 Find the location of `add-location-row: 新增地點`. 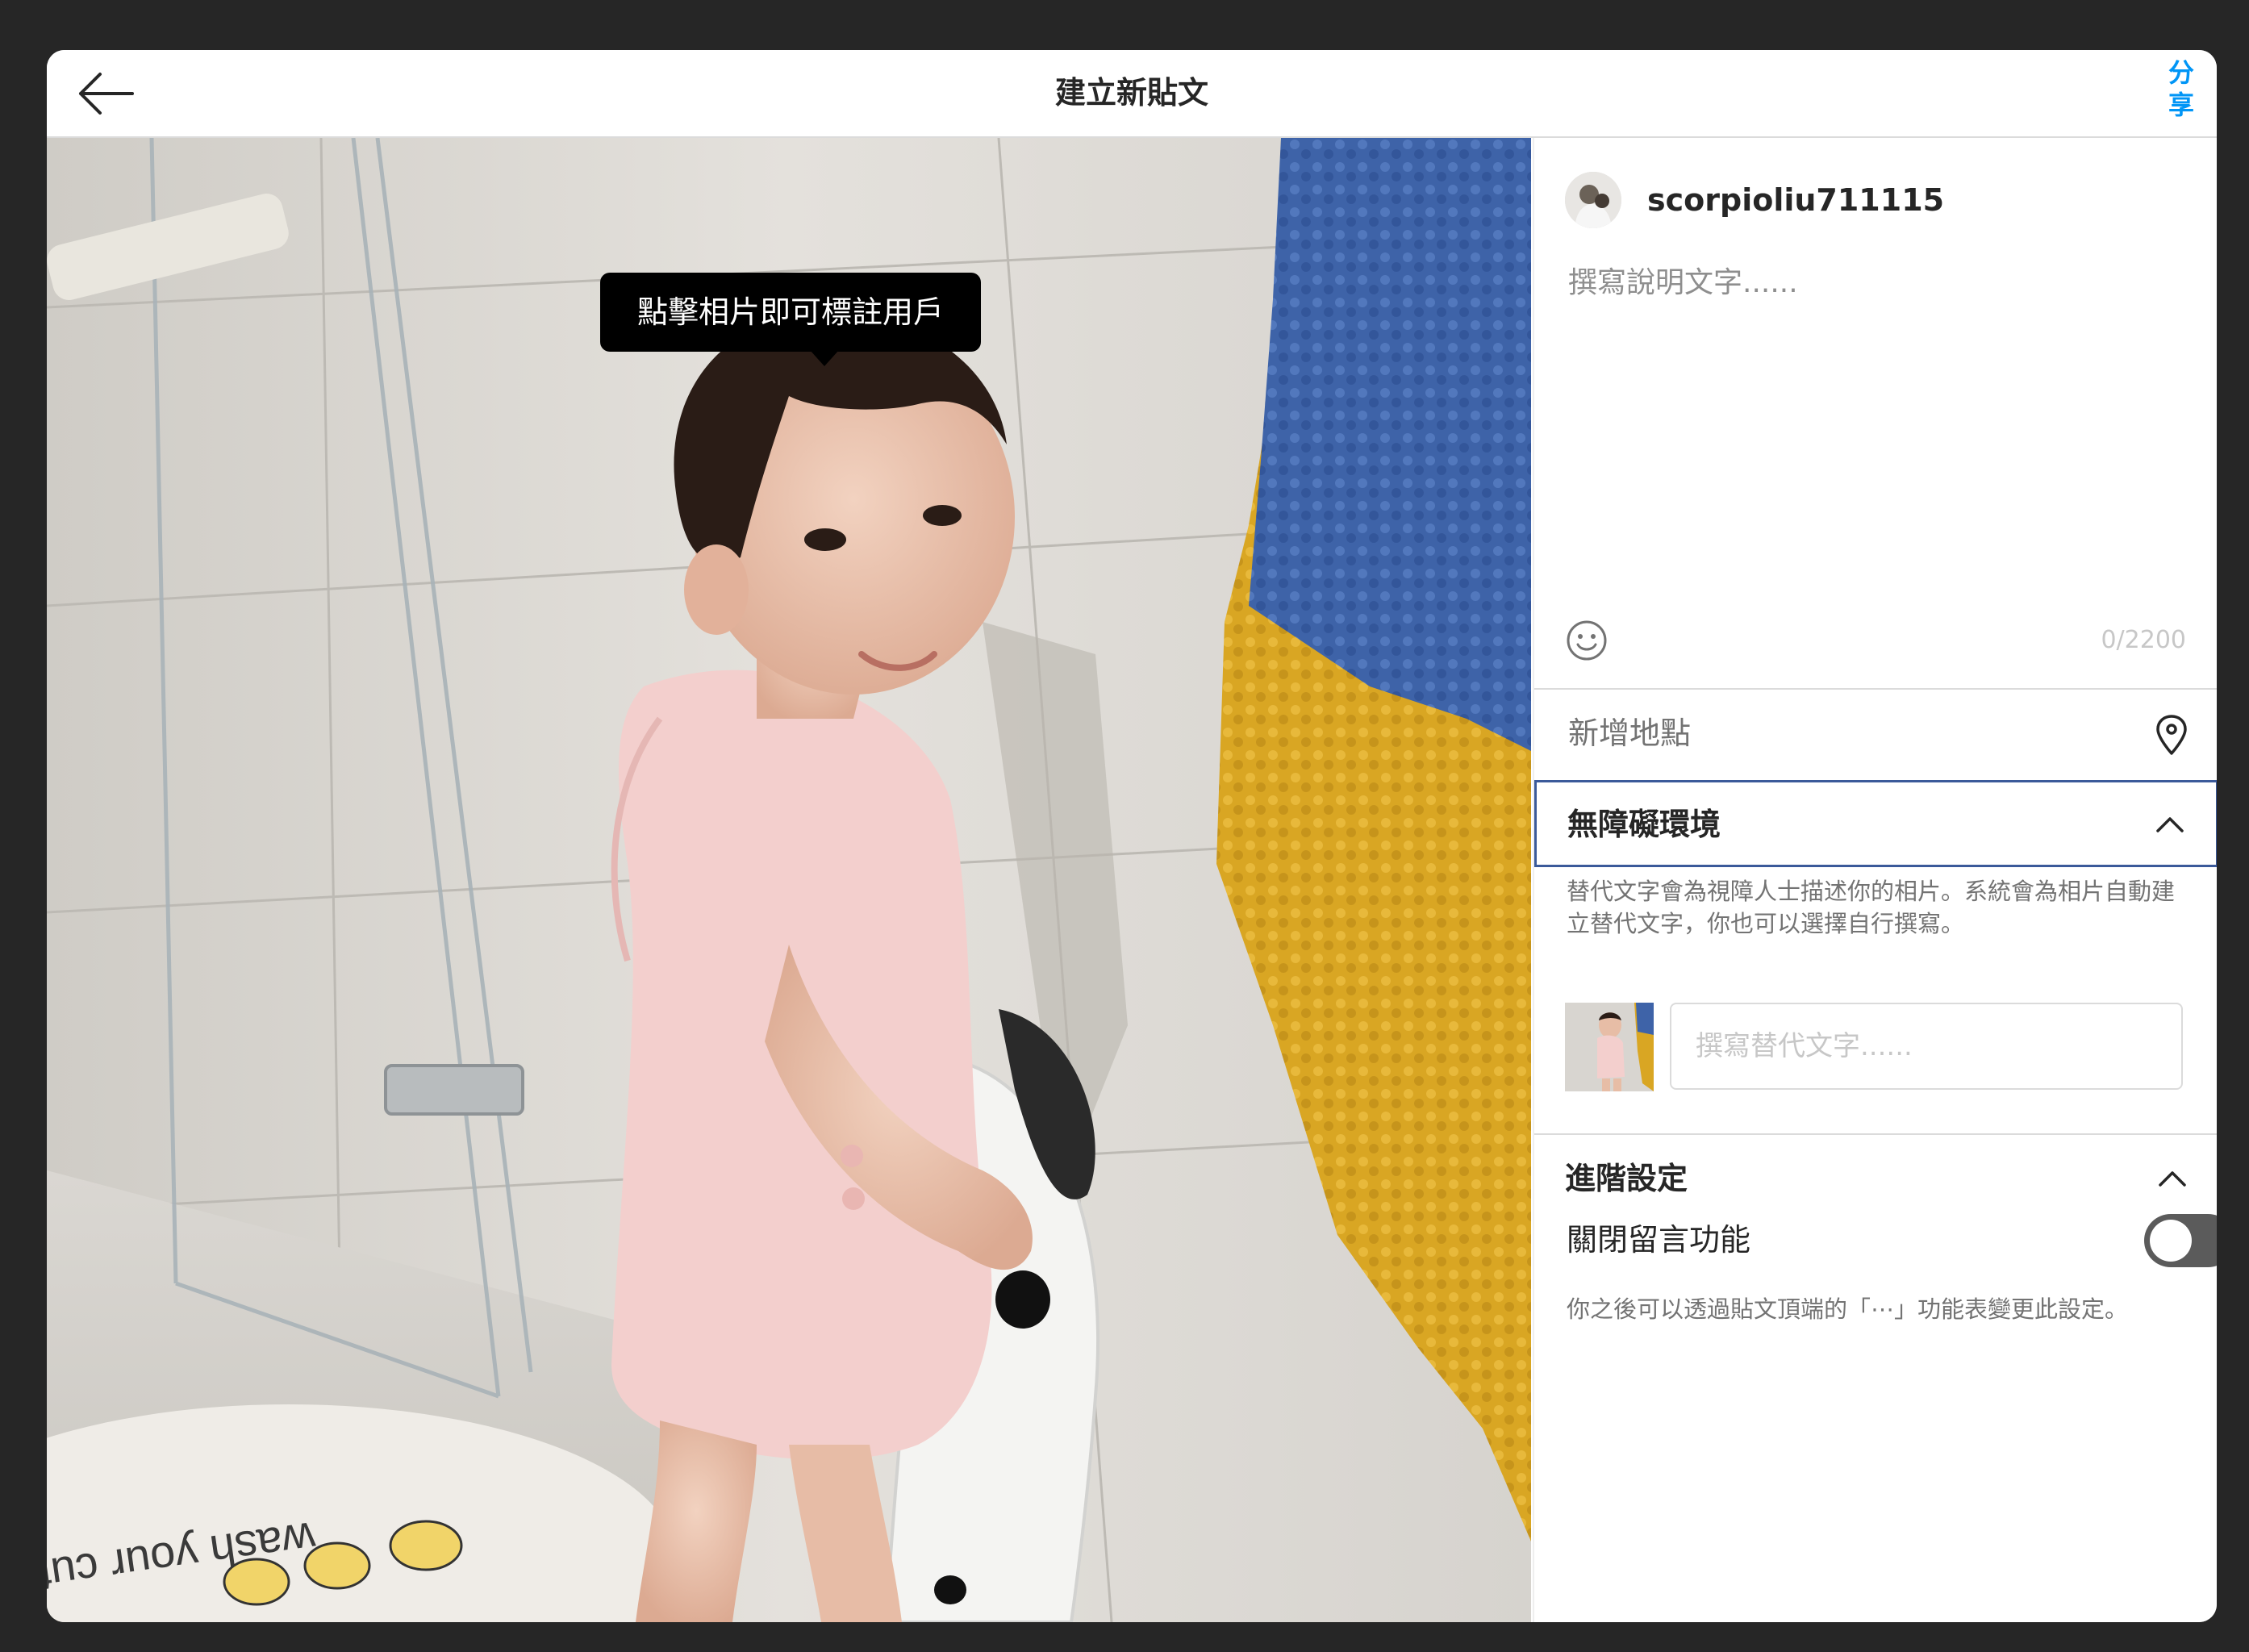

add-location-row: 新增地點 is located at coordinates (1875, 734).